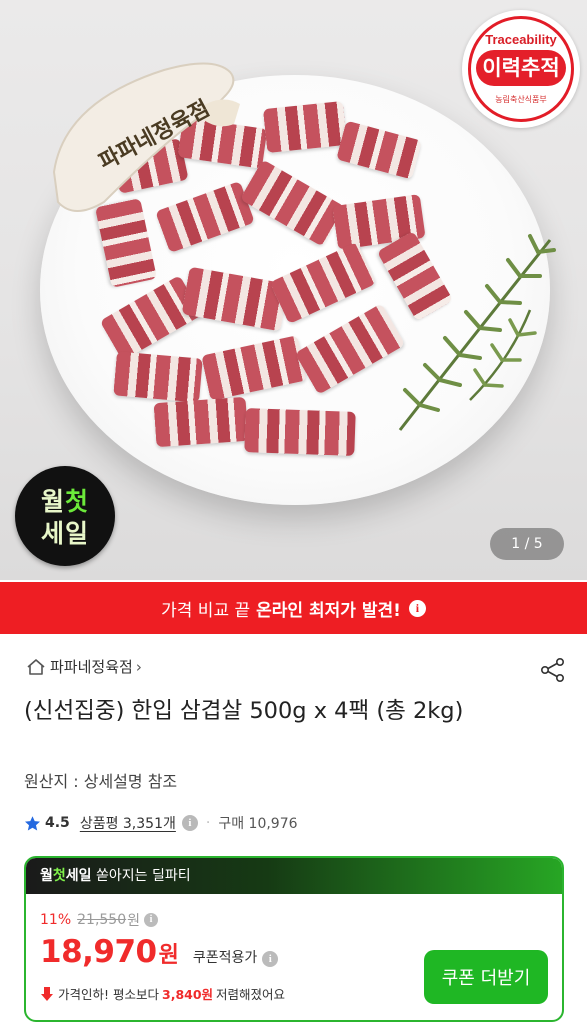 This screenshot has width=587, height=1024. Describe the element at coordinates (486, 977) in the screenshot. I see `get-more-coupons-button: 쿠폰 더받기` at that location.